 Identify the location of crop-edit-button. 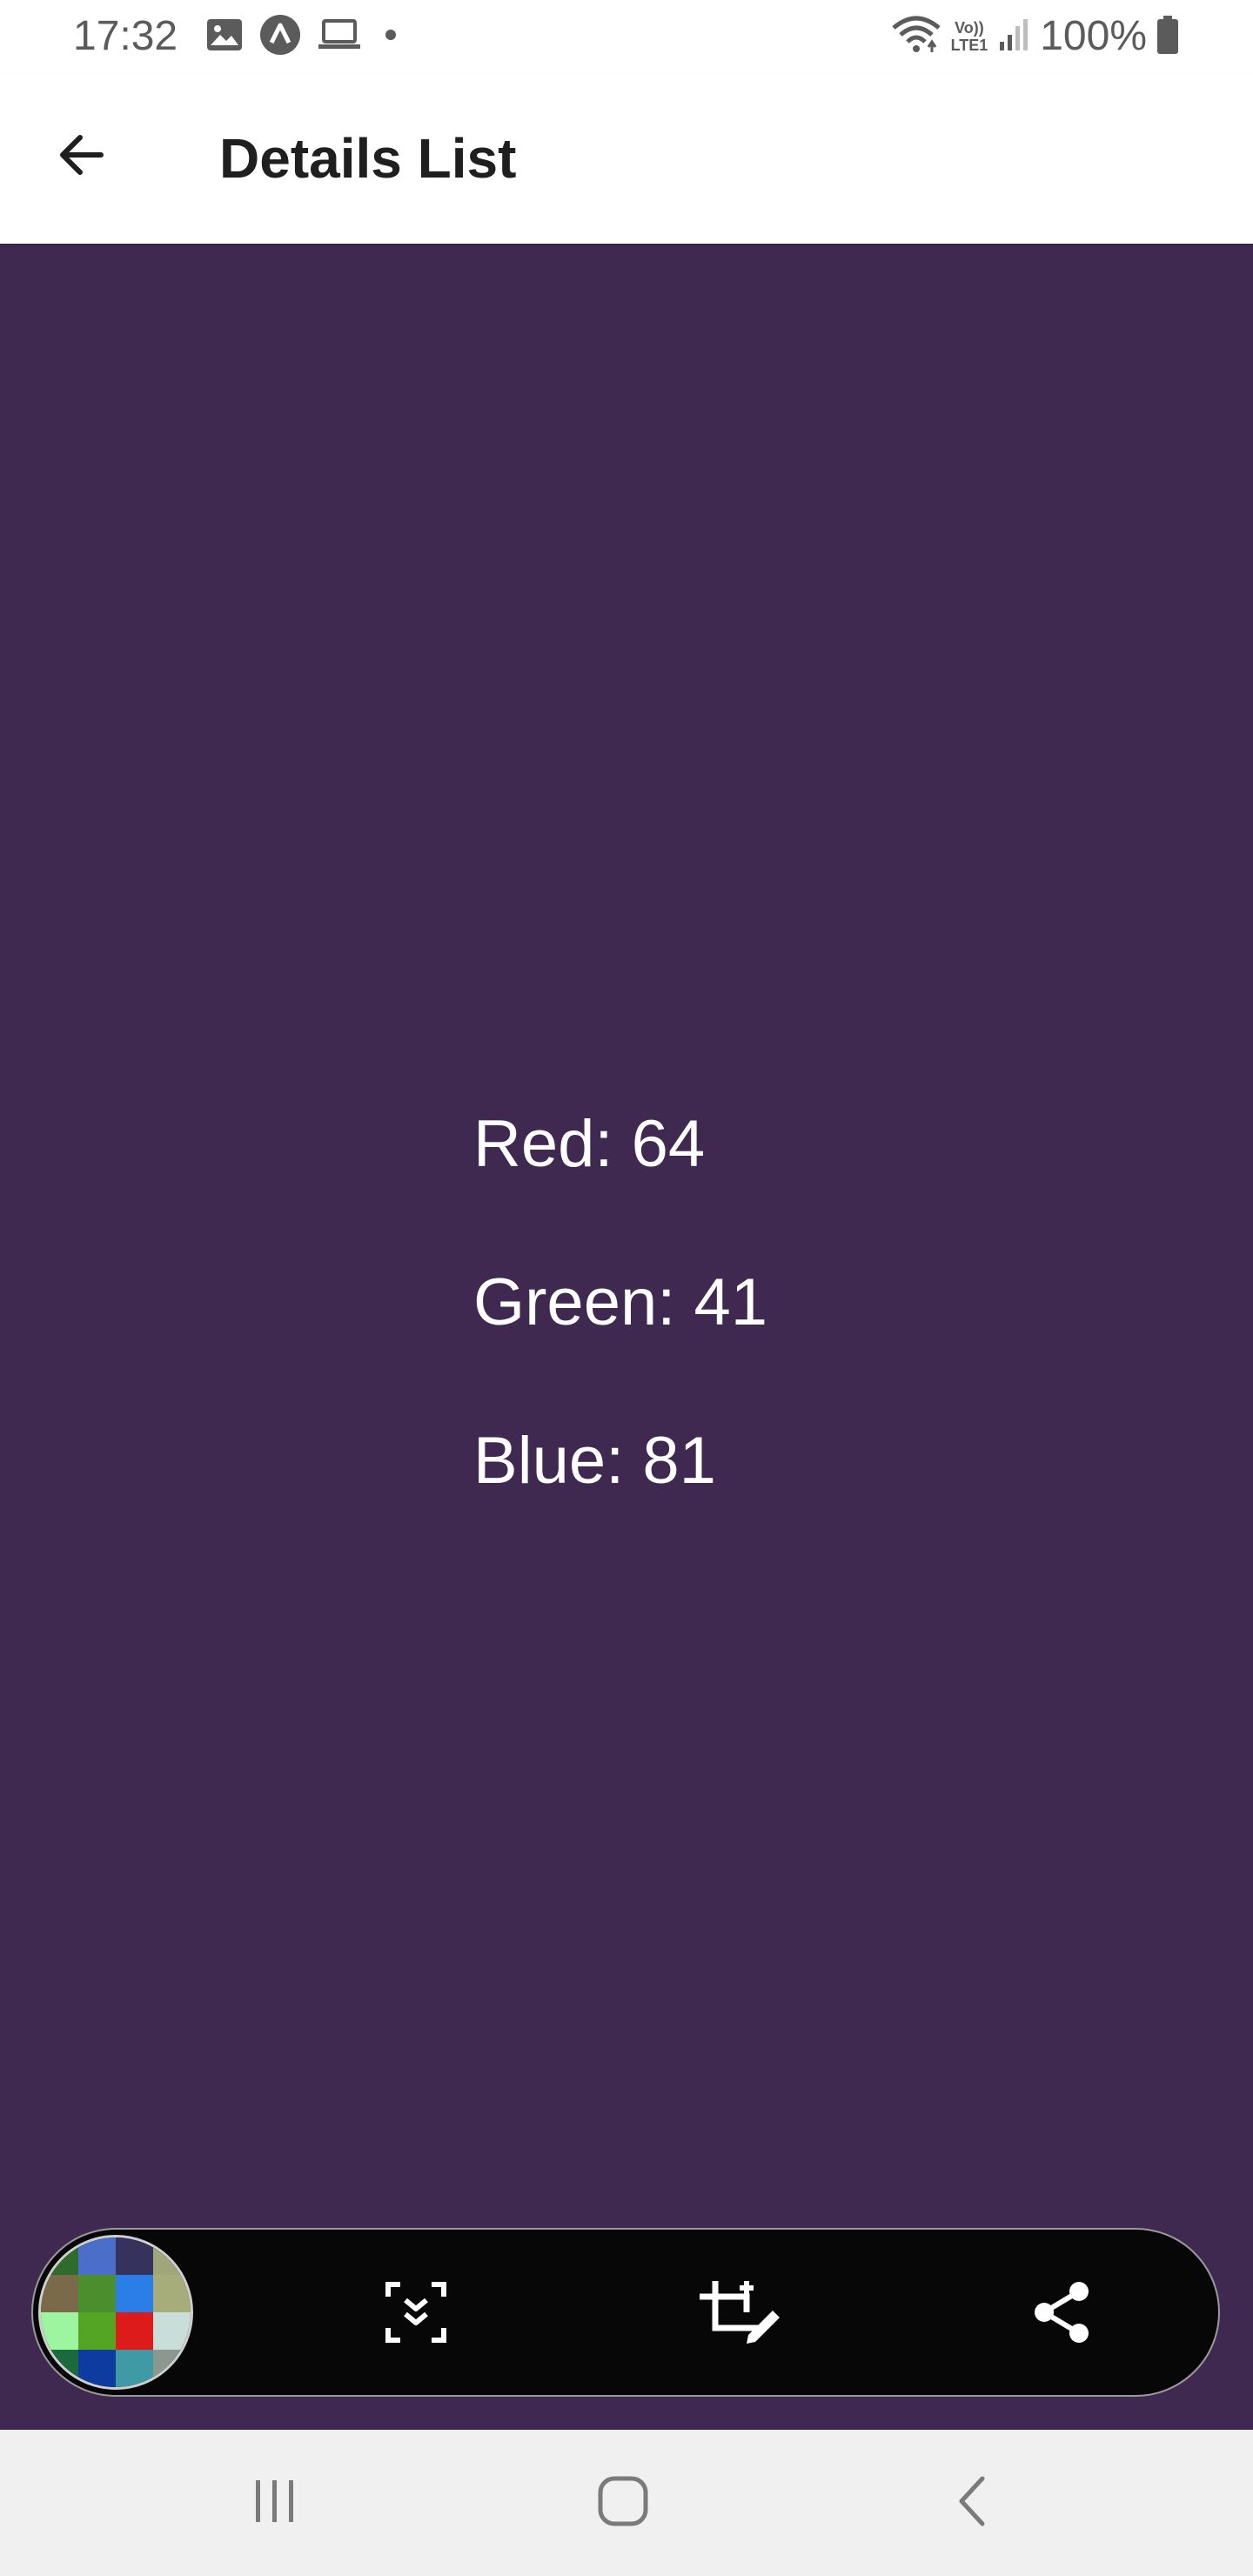
(739, 2314).